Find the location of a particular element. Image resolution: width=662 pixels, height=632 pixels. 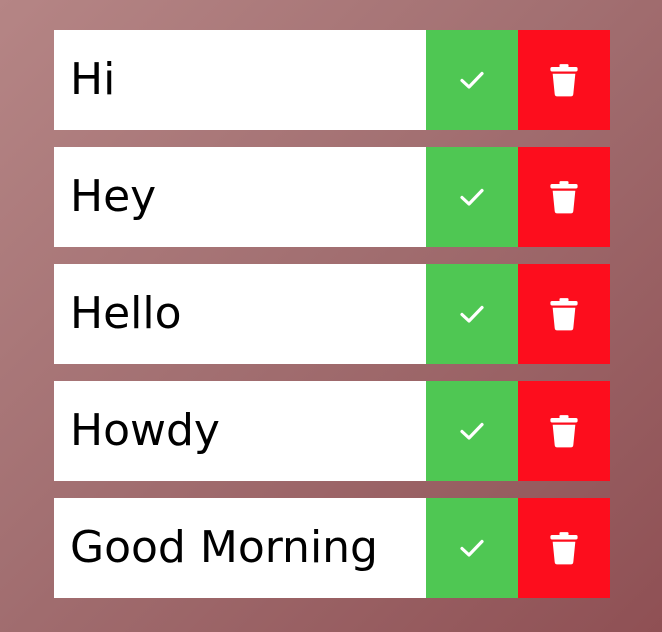

todo-item: Hey is located at coordinates (332, 197).